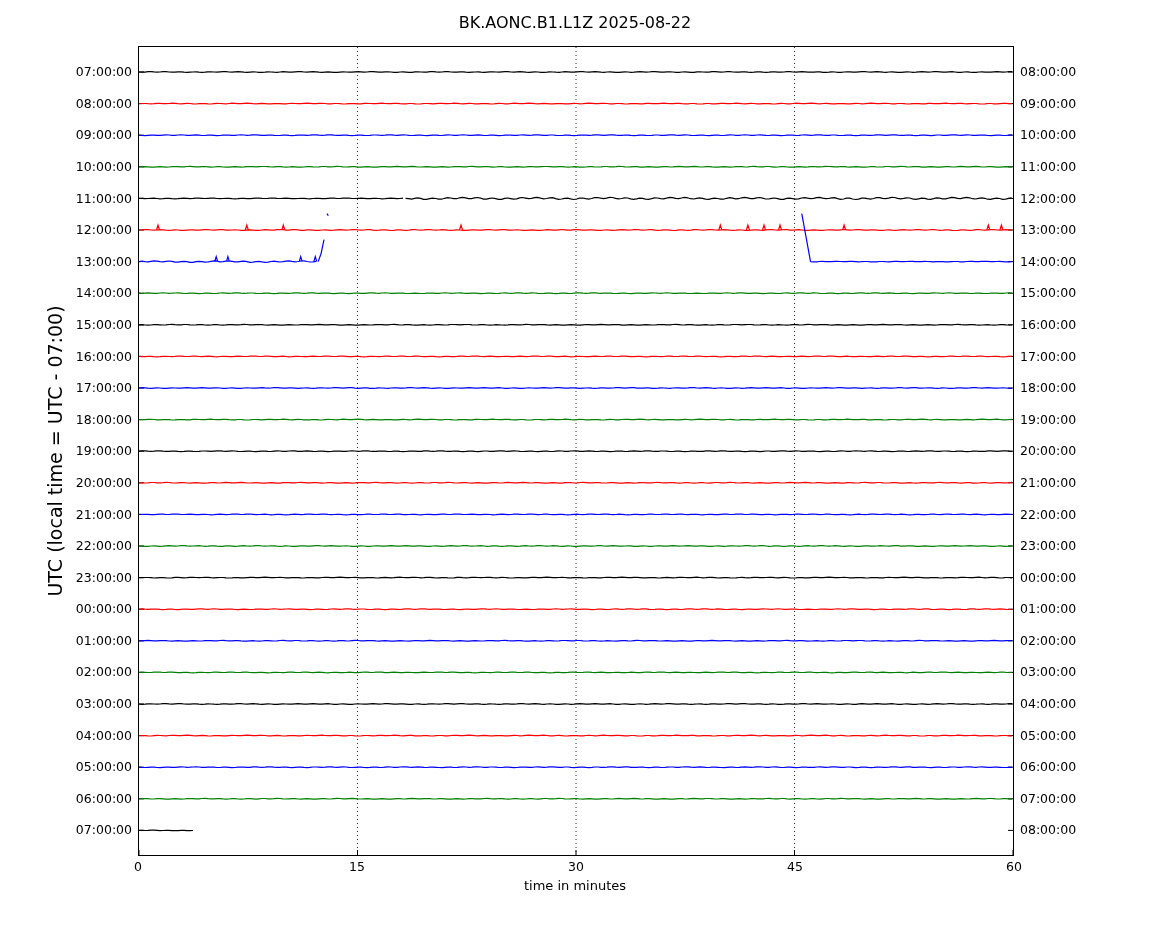  What do you see at coordinates (576, 866) in the screenshot?
I see `x-tick-label: 30` at bounding box center [576, 866].